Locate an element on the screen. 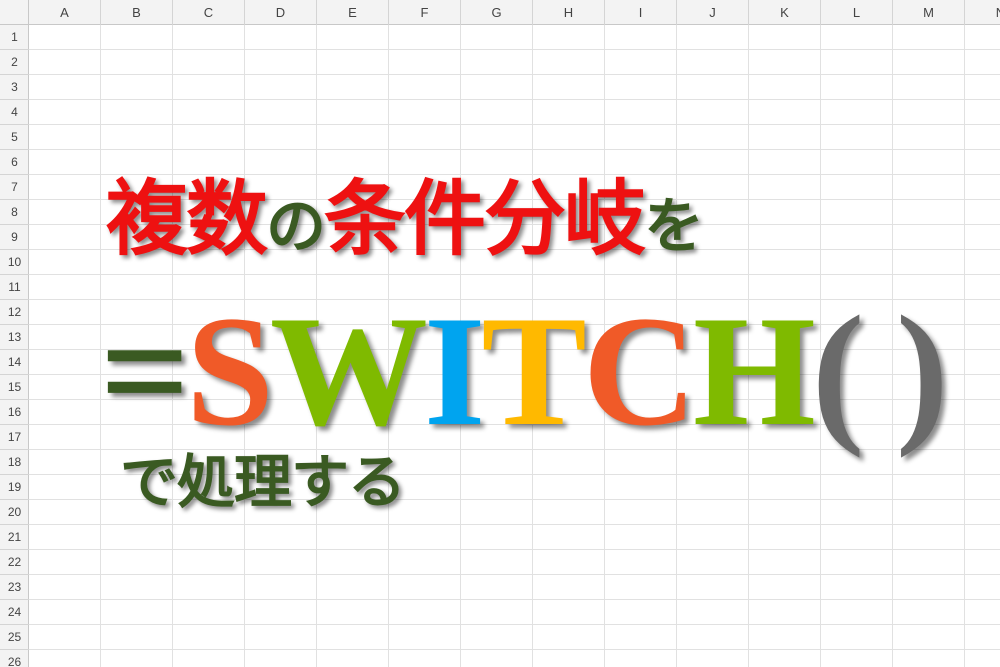 The height and width of the screenshot is (667, 1000). column-header-h: H is located at coordinates (569, 12).